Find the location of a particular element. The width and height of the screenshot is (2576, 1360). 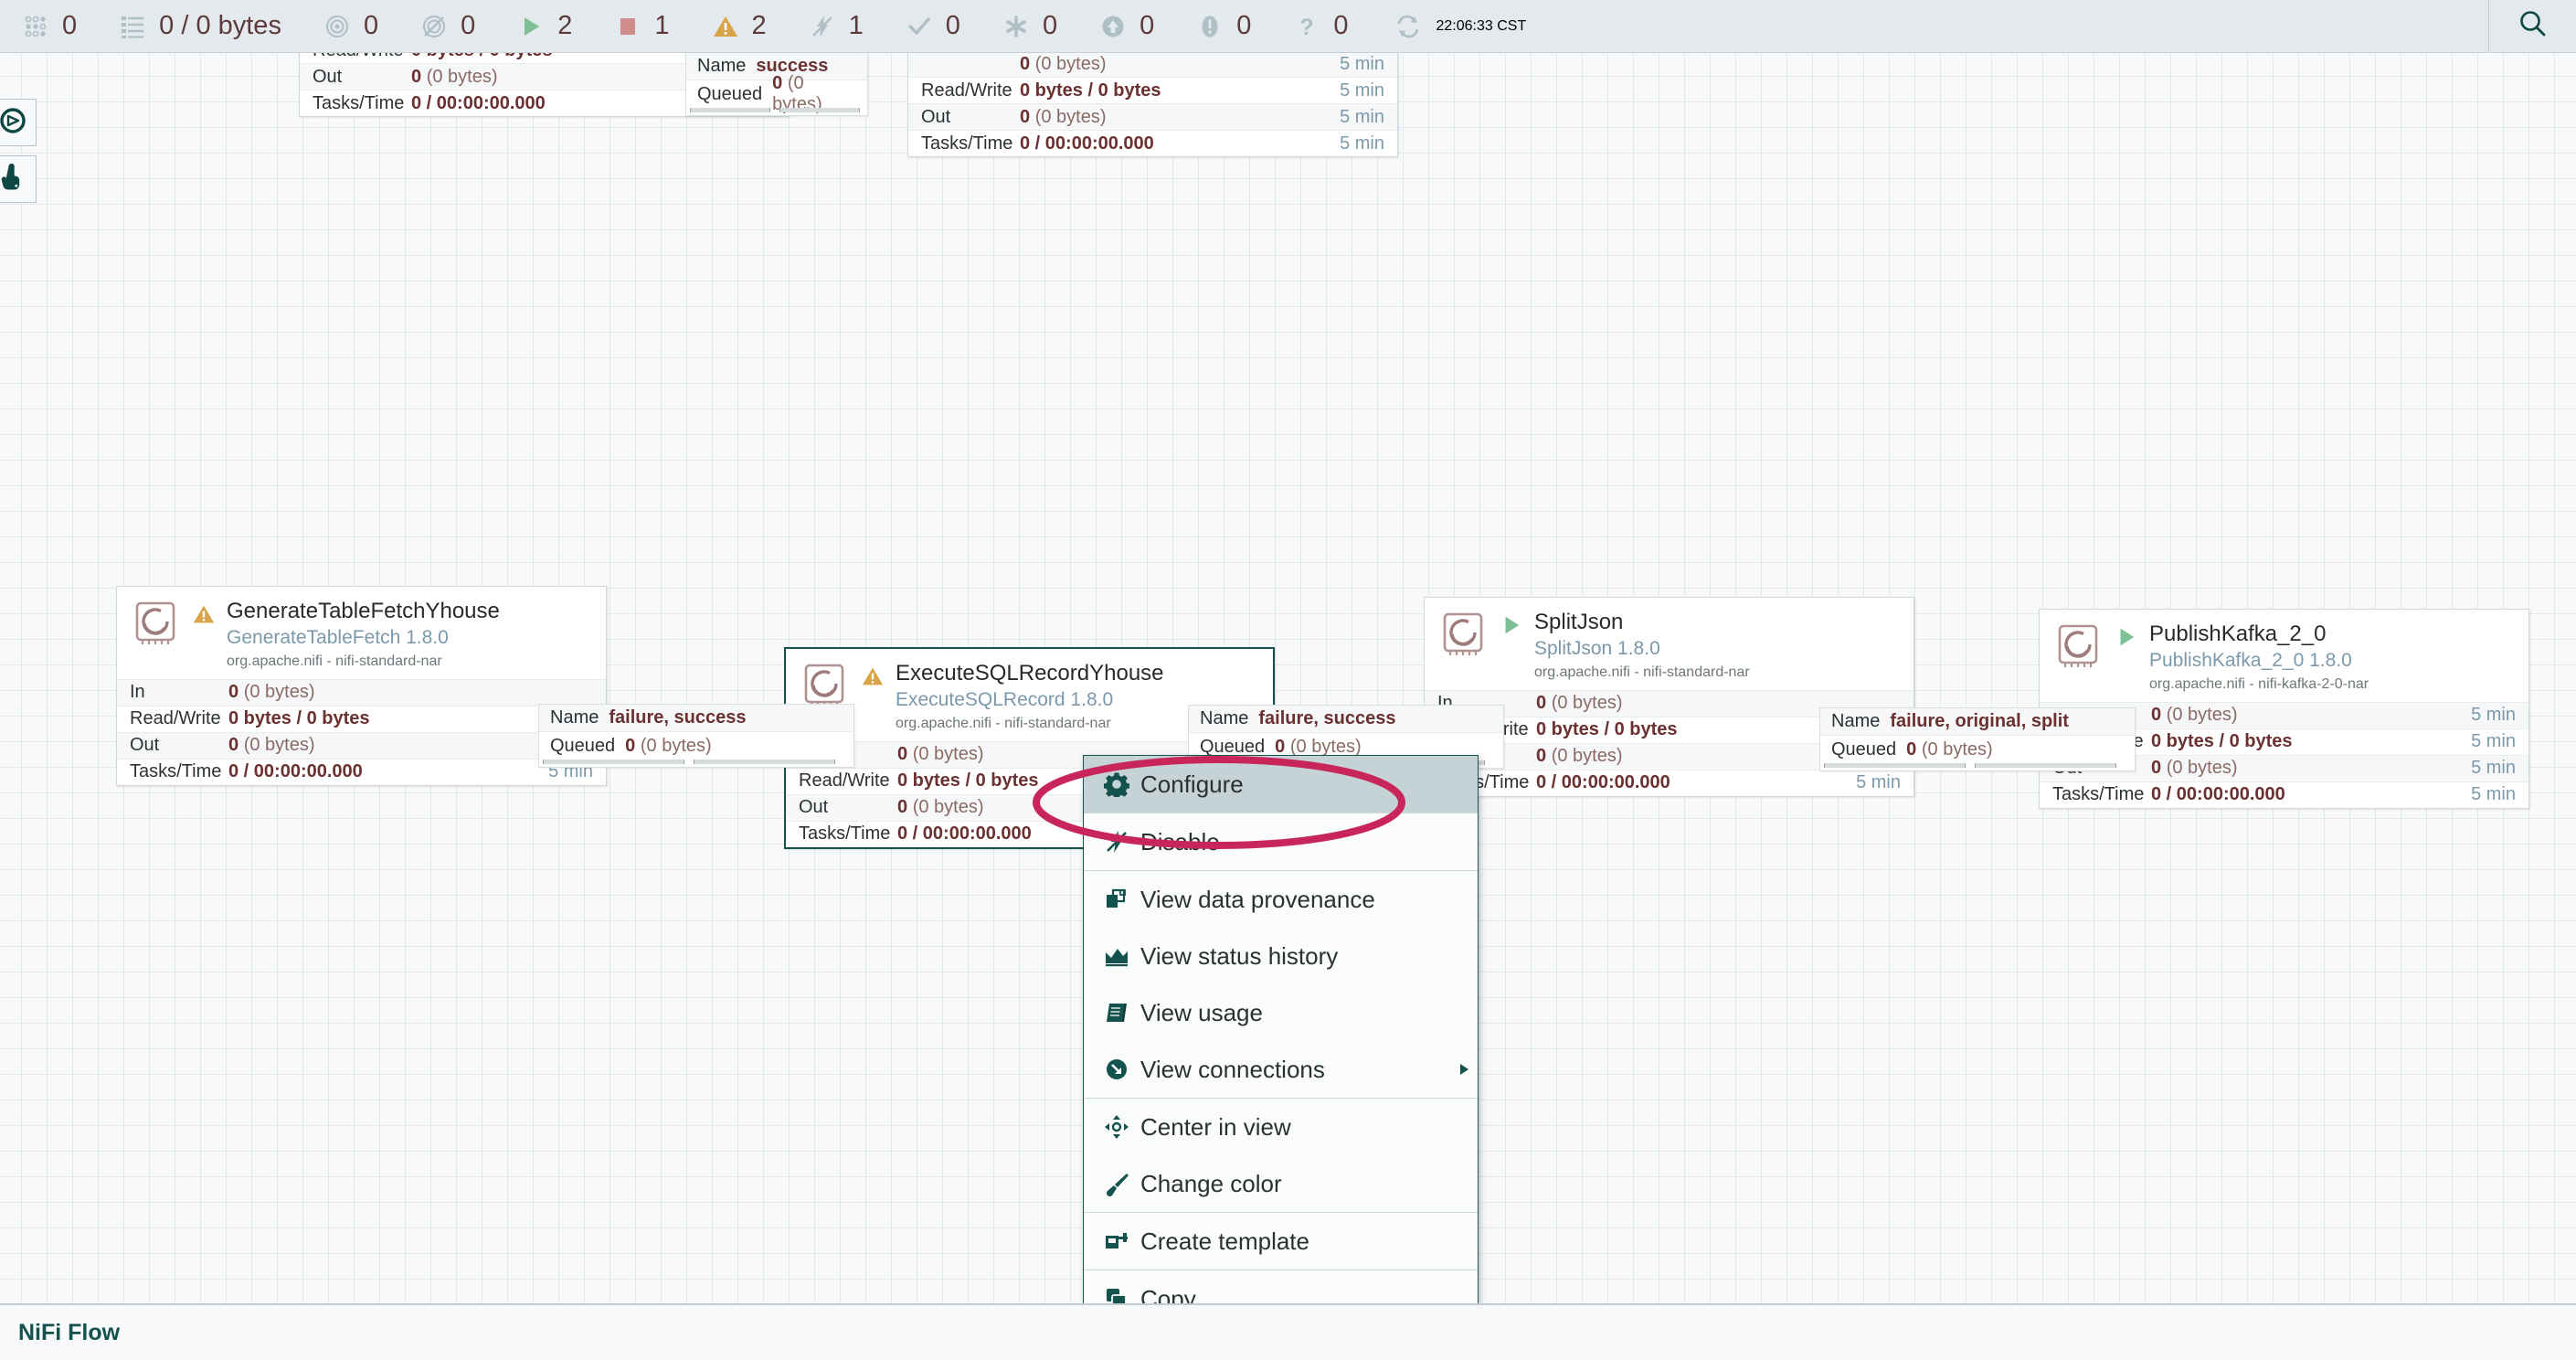

context-menu-item-create-template: Create template is located at coordinates (1281, 1241).